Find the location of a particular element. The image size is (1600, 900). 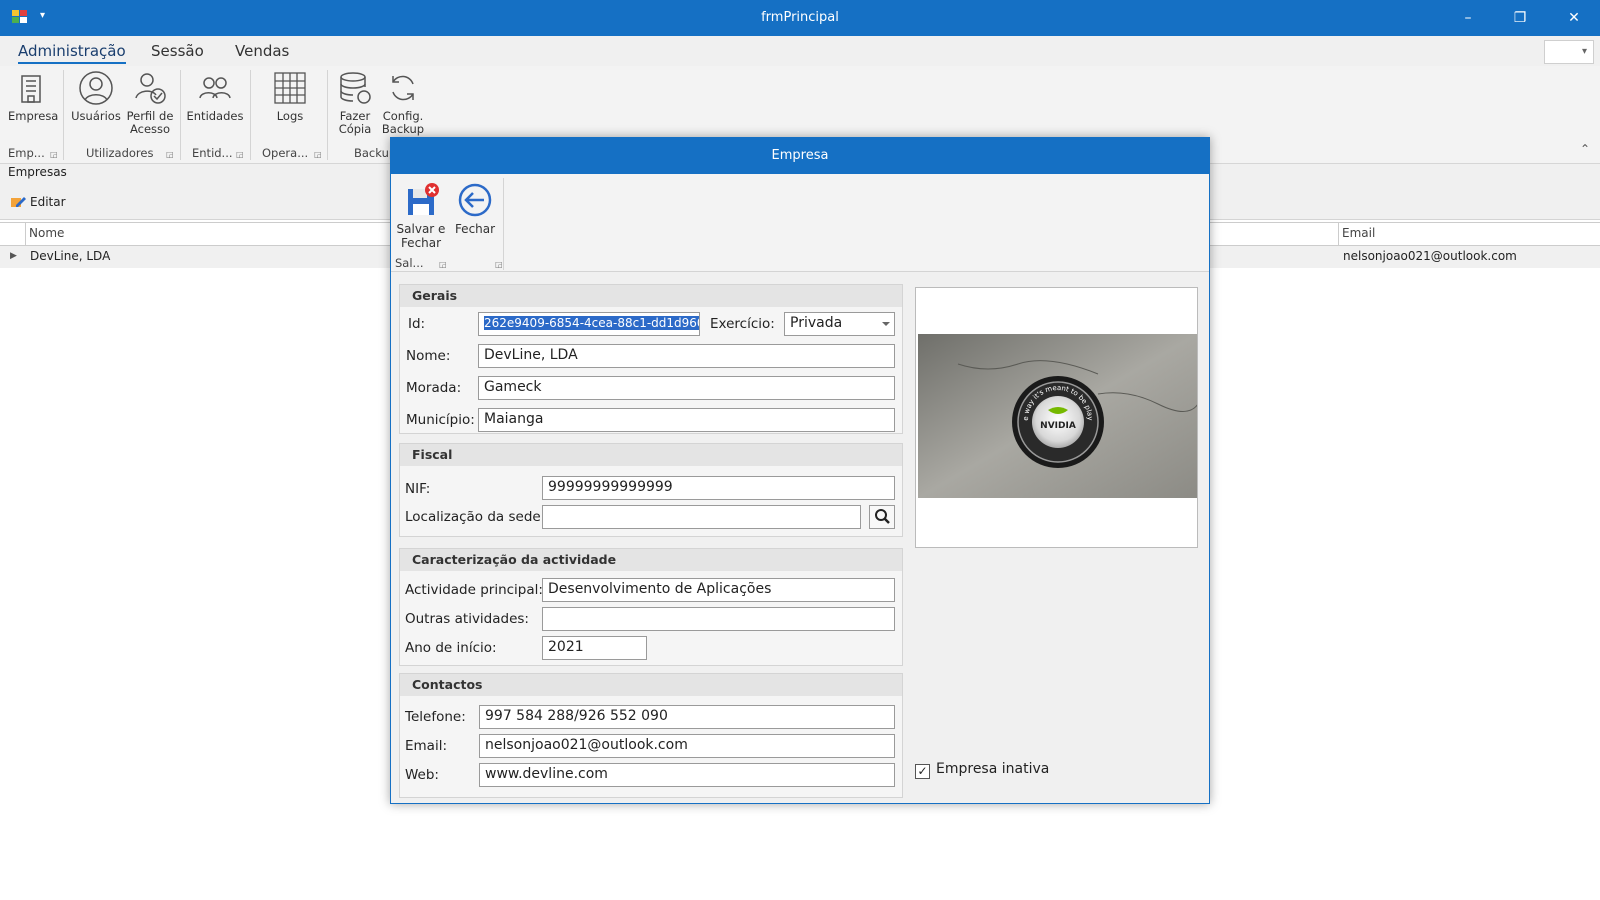

fazer-copia-button: Fazer Cópia is located at coordinates (355, 103).